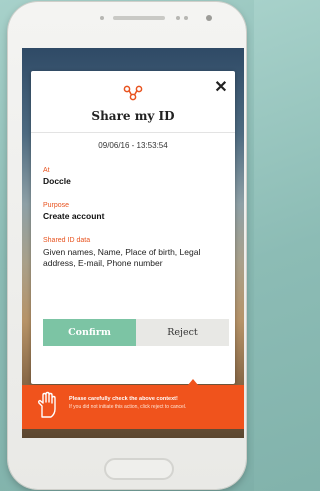 This screenshot has width=320, height=491. I want to click on at-value: Doccle, so click(57, 181).